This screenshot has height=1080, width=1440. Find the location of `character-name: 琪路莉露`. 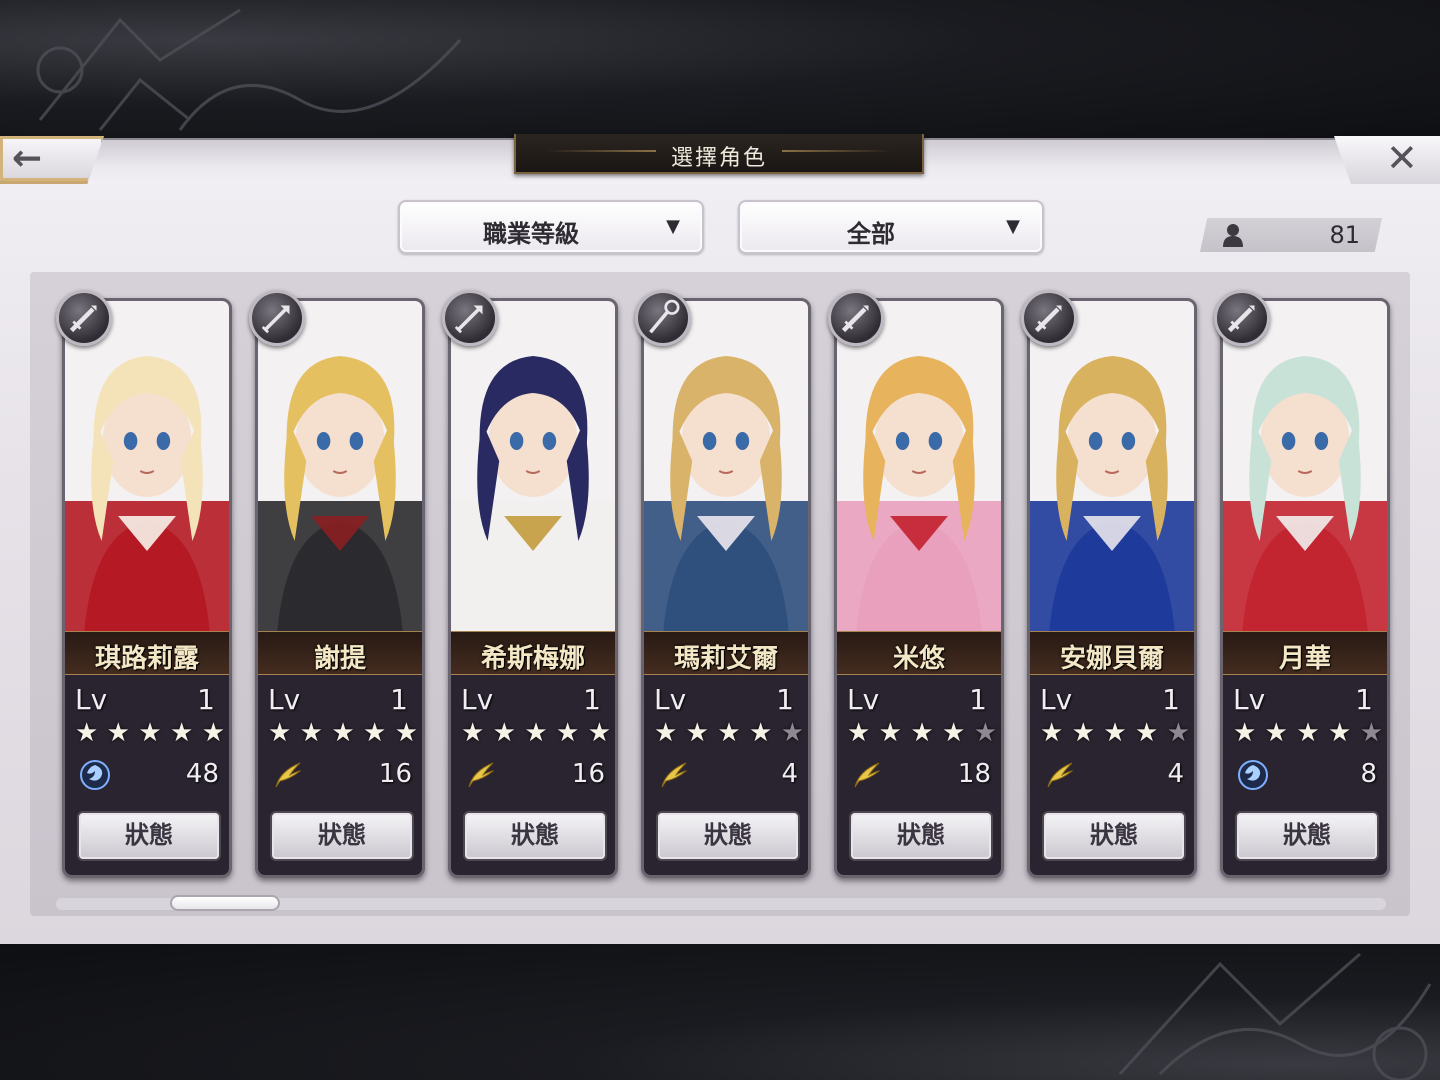

character-name: 琪路莉露 is located at coordinates (146, 659).